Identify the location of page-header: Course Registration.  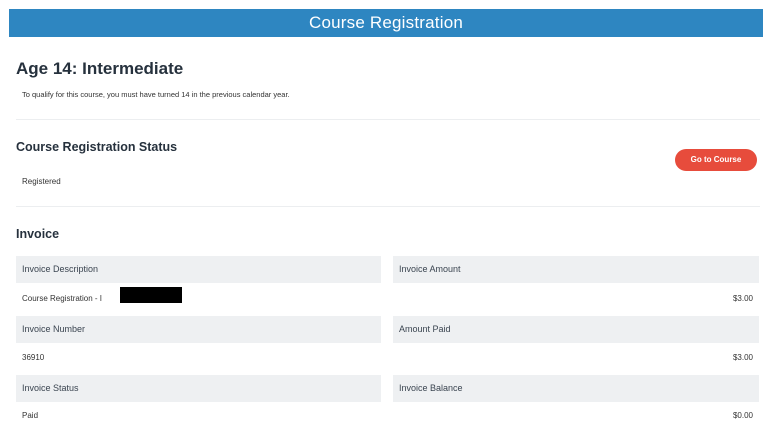
(386, 23).